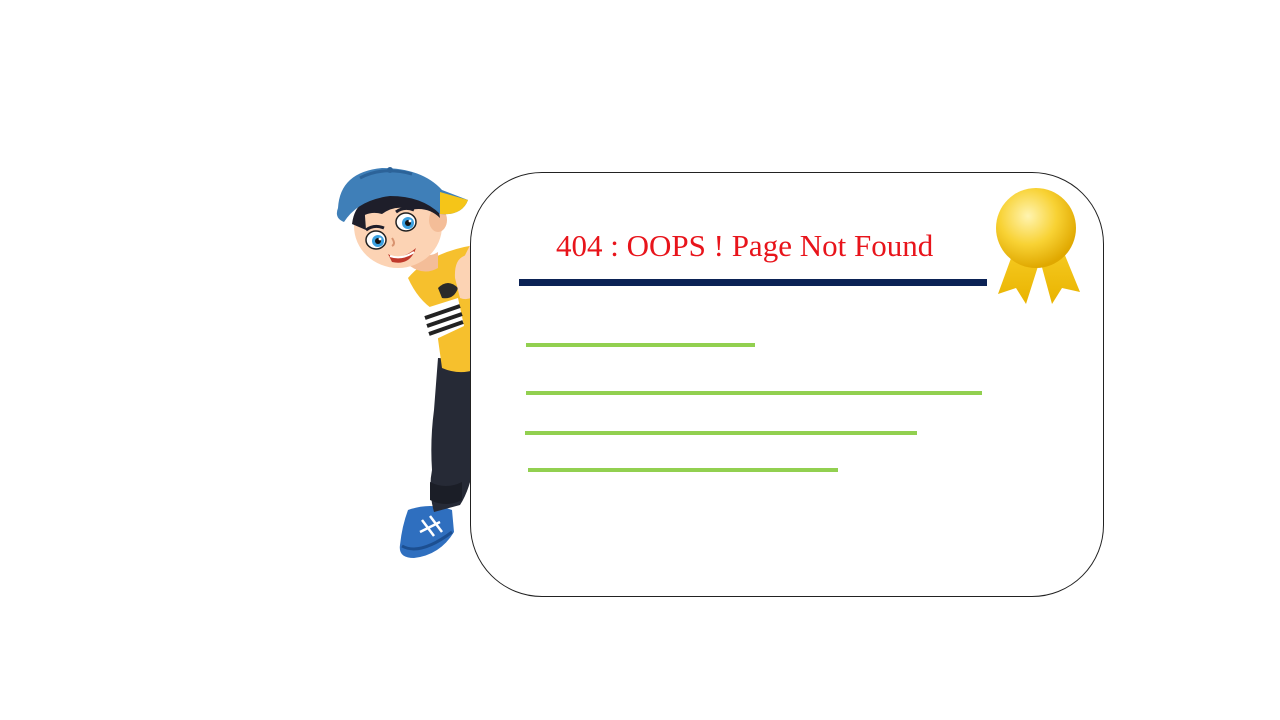  What do you see at coordinates (1038, 246) in the screenshot?
I see `award-ribbon-icon` at bounding box center [1038, 246].